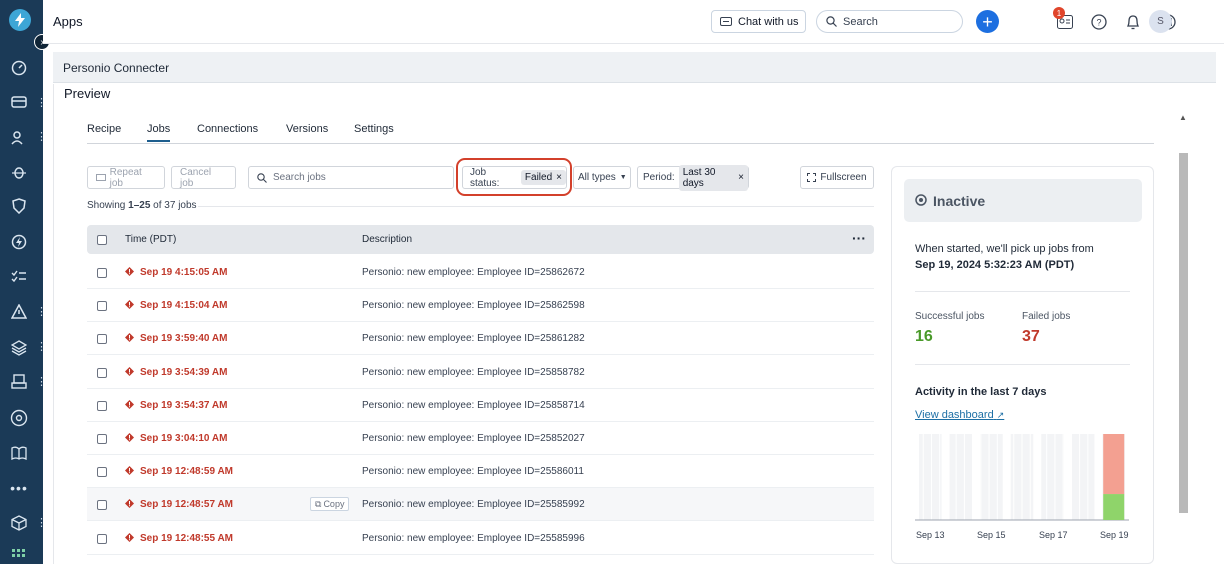  What do you see at coordinates (19, 523) in the screenshot?
I see `cube-icon` at bounding box center [19, 523].